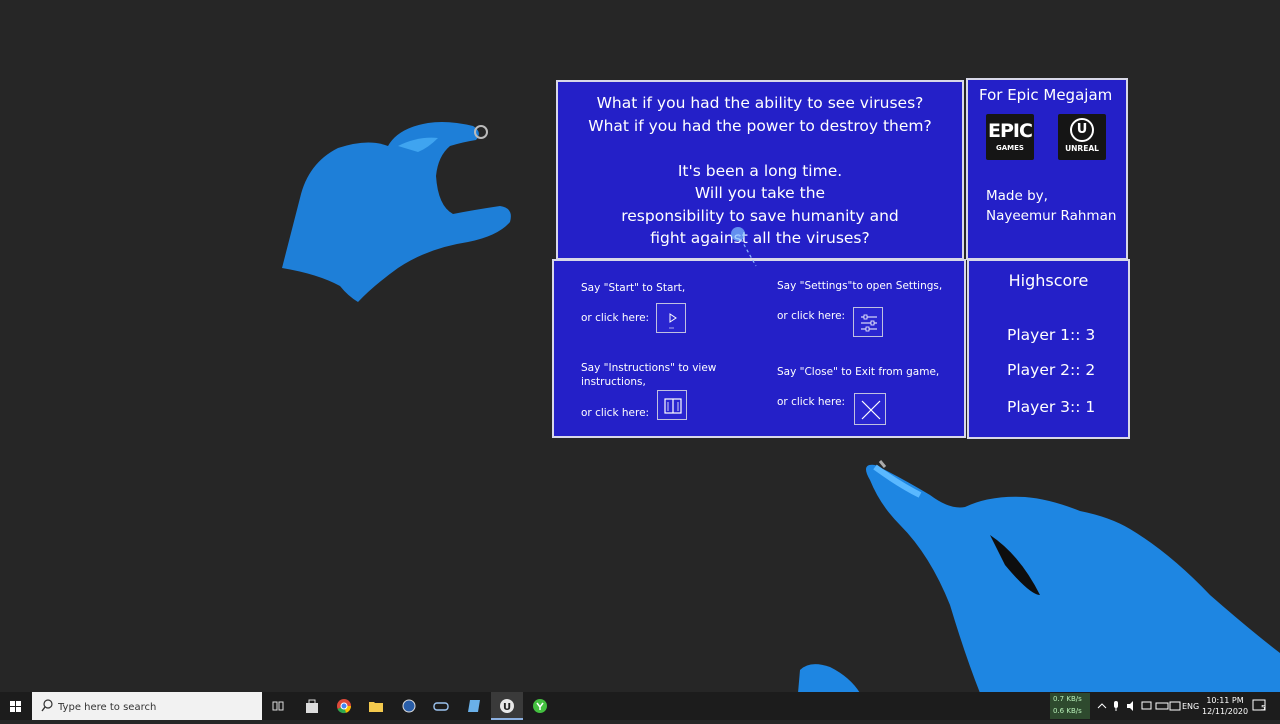  I want to click on unreal-logo-word: UNREAL, so click(1082, 148).